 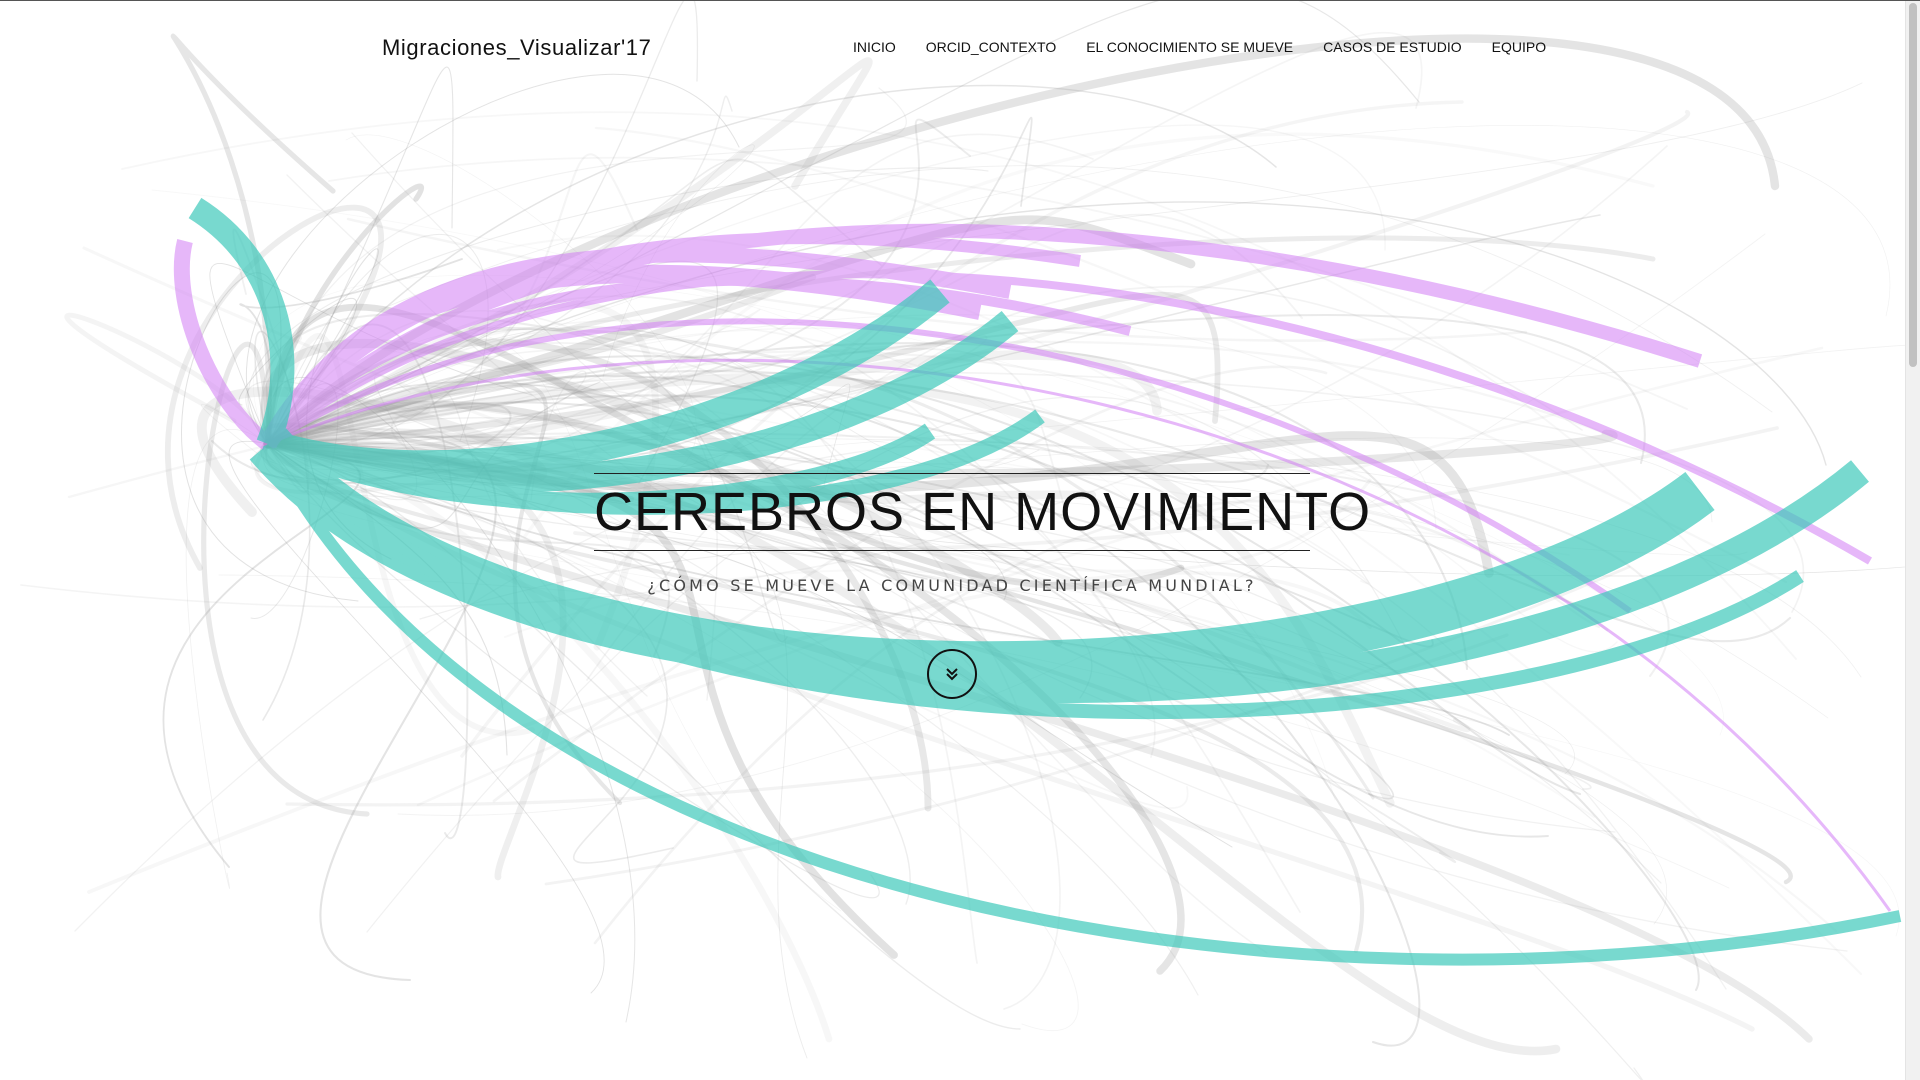 I want to click on nav-item-el-conocimiento-se-mueve: EL CONOCIMIENTO SE MUEVE, so click(x=1189, y=47).